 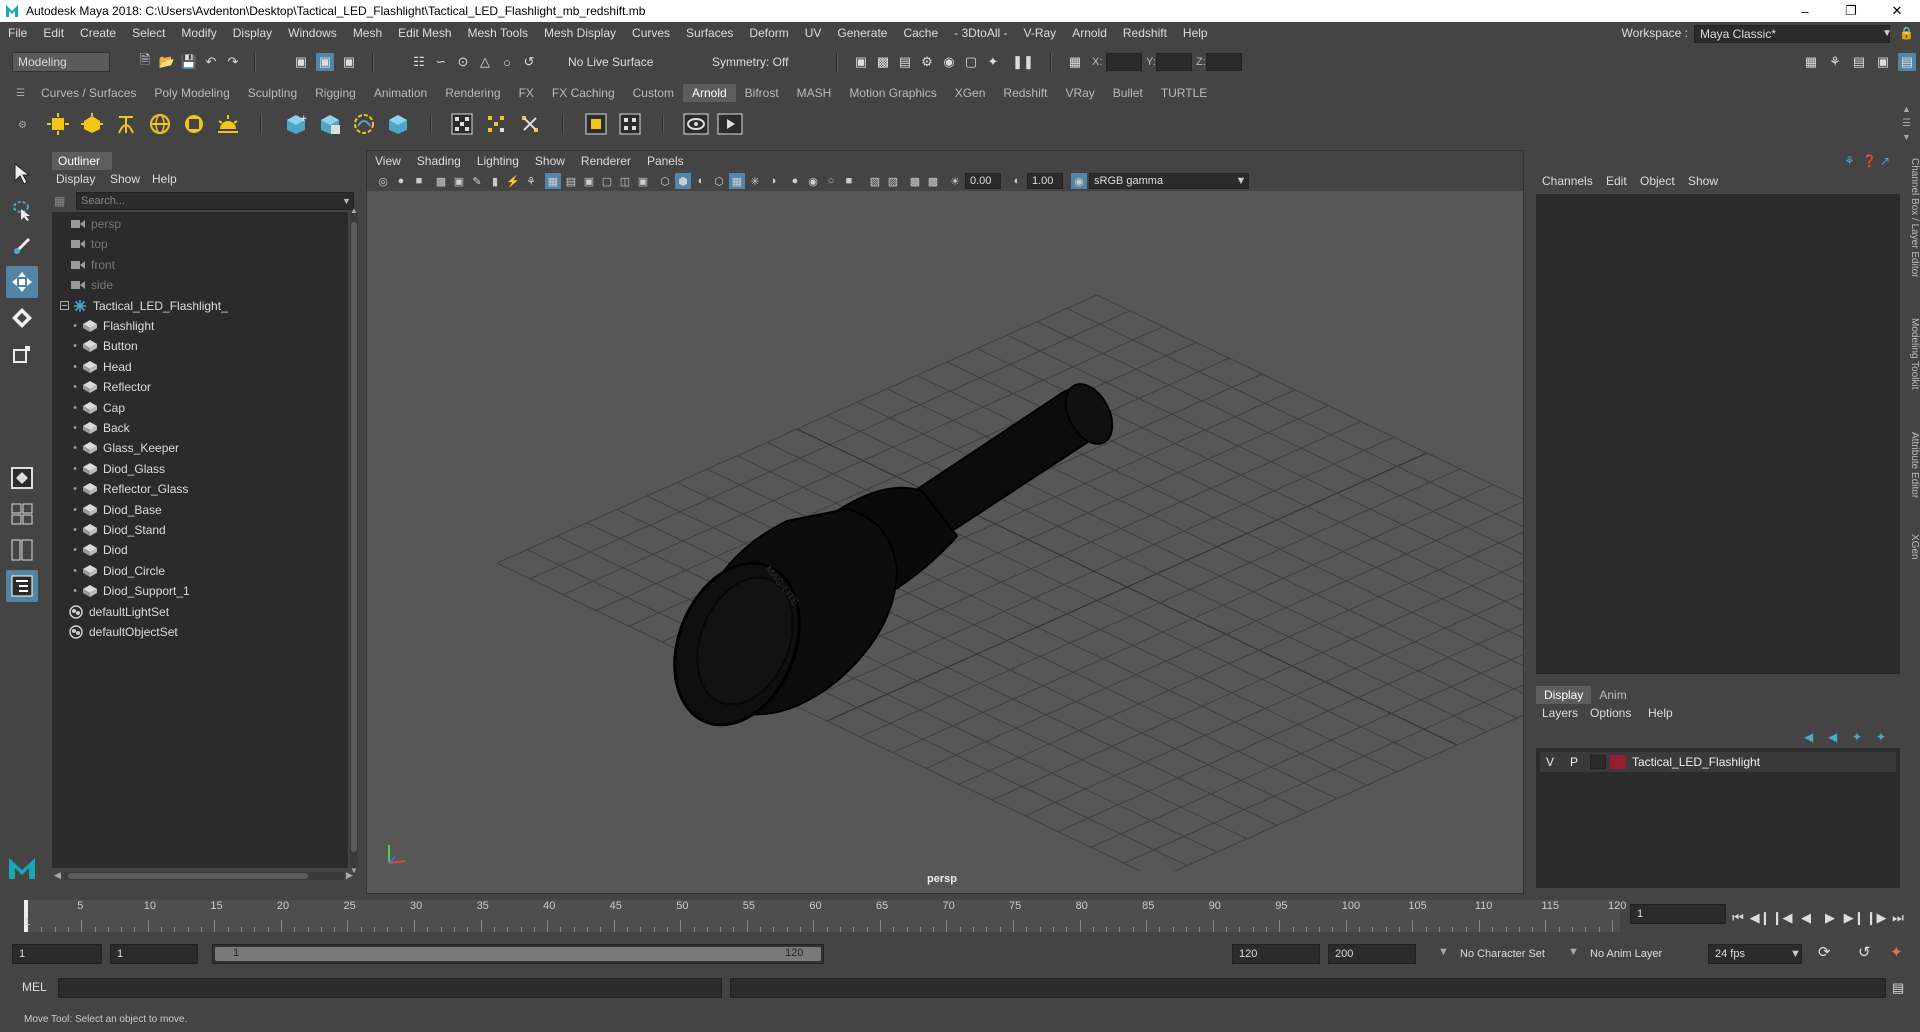 What do you see at coordinates (1864, 953) in the screenshot?
I see `auto-key-icon: ↺` at bounding box center [1864, 953].